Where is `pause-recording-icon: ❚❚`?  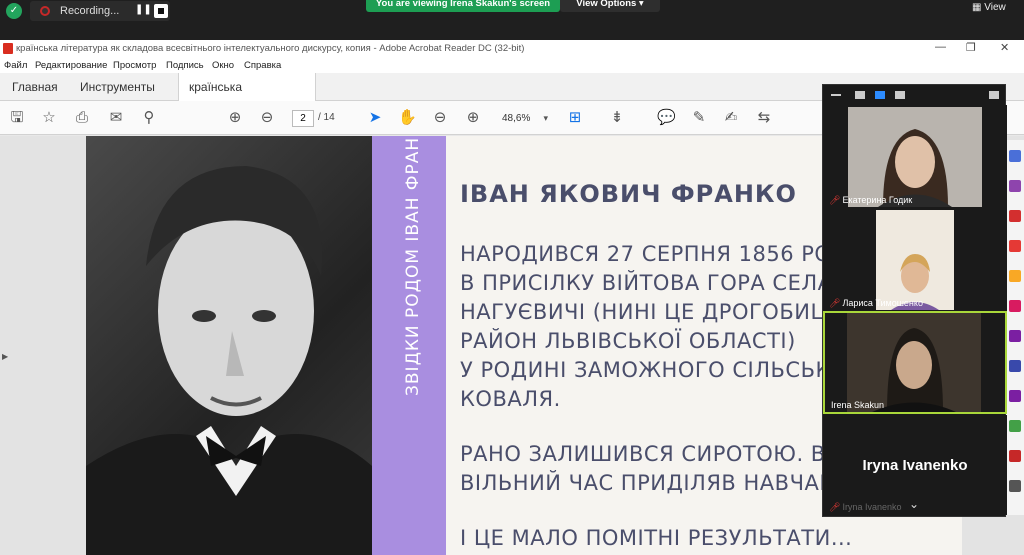
pause-recording-icon: ❚❚ is located at coordinates (143, 9).